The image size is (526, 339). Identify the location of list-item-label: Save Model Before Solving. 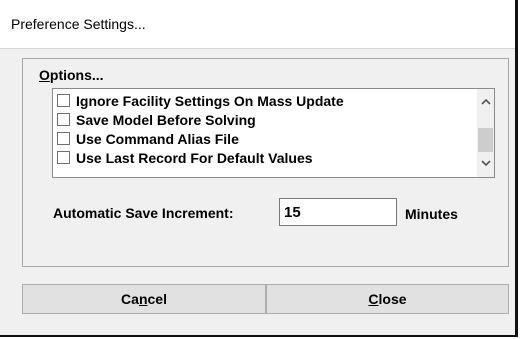
(166, 119).